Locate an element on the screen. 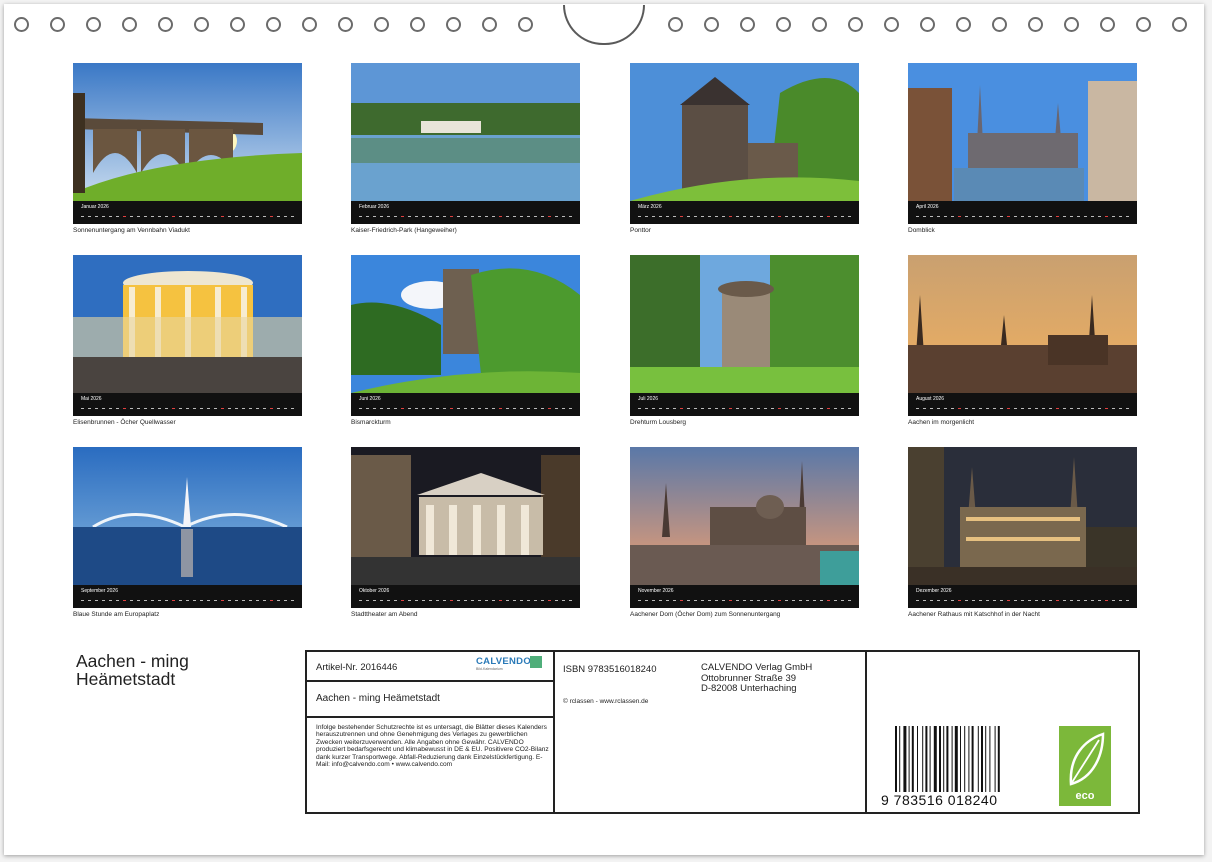  month-calendar-strip: Mai 2026 is located at coordinates (187, 404).